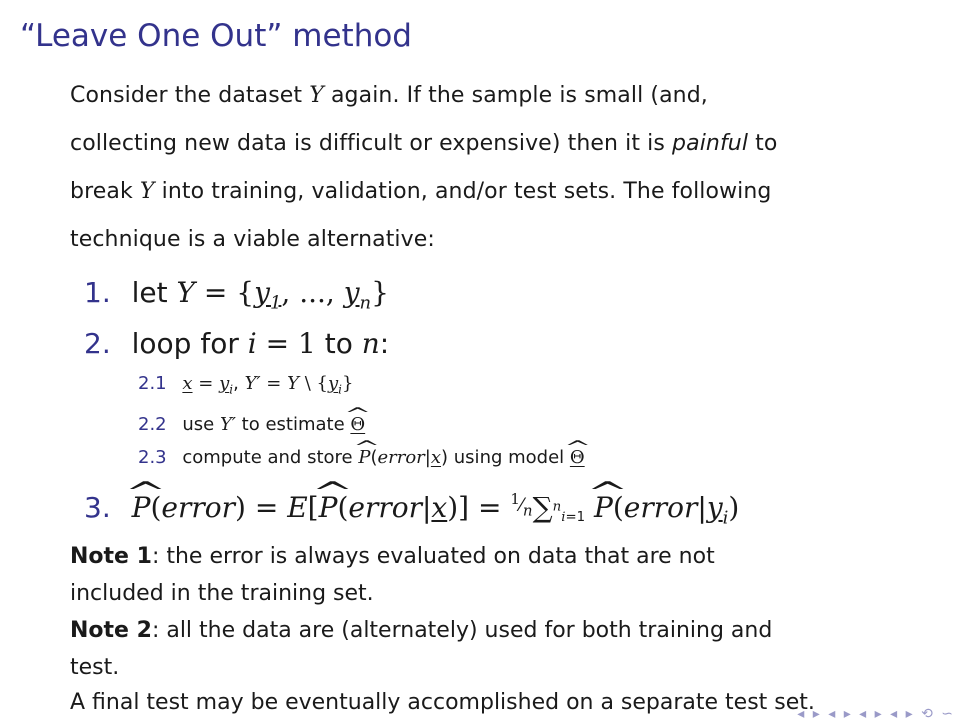  I want to click on step-number: 1., so click(97, 292).